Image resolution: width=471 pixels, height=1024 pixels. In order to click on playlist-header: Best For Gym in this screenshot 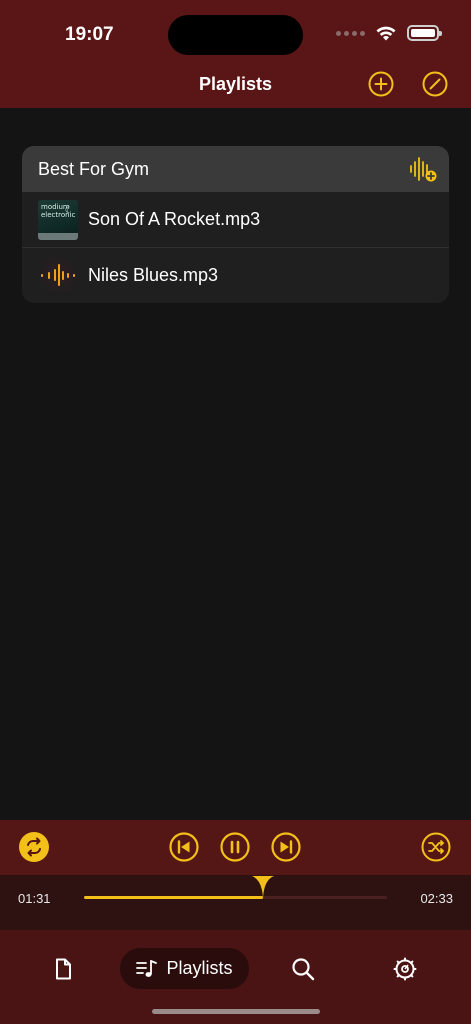, I will do `click(235, 169)`.